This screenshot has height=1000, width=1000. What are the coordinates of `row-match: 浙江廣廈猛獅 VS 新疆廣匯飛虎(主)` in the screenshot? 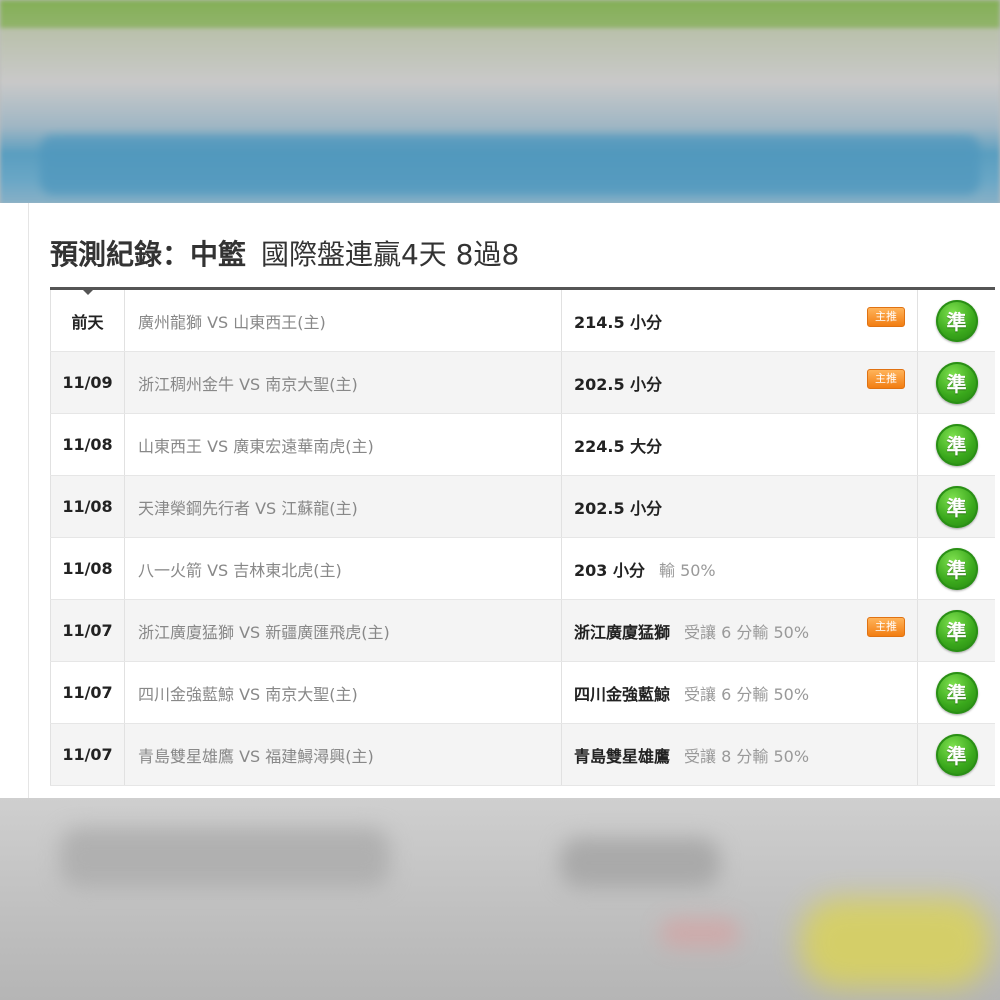 It's located at (343, 630).